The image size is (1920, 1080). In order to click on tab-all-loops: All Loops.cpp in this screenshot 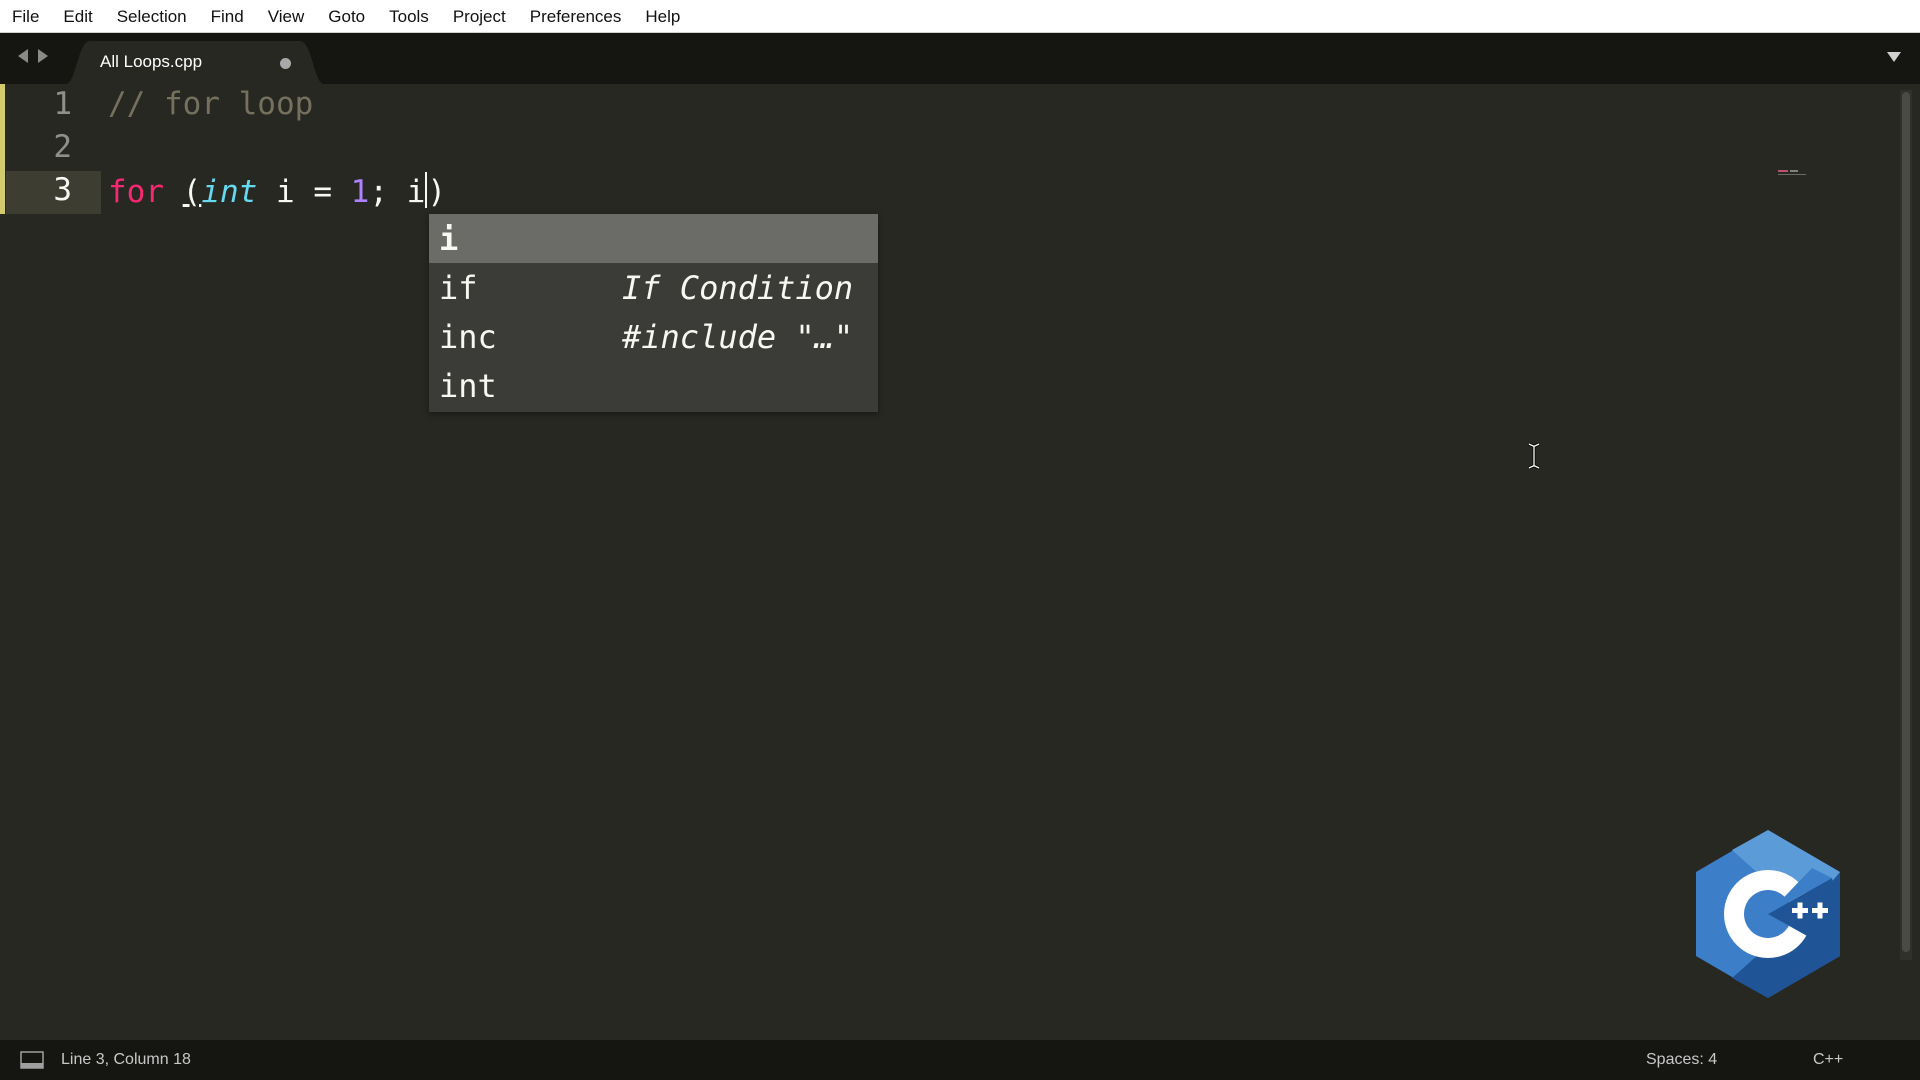, I will do `click(195, 62)`.